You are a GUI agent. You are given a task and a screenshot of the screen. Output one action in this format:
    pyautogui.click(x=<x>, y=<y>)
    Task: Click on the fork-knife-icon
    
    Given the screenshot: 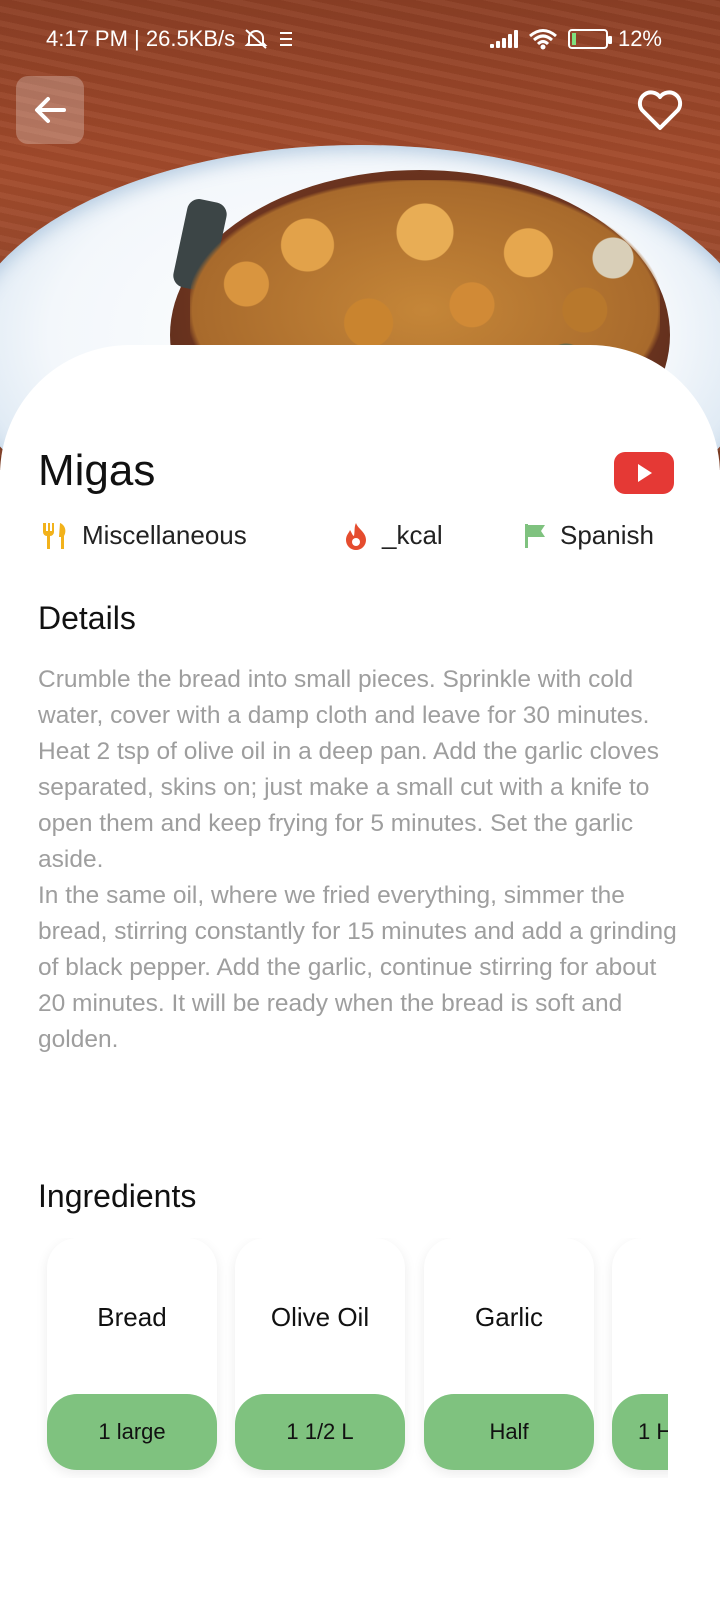 What is the action you would take?
    pyautogui.click(x=54, y=535)
    